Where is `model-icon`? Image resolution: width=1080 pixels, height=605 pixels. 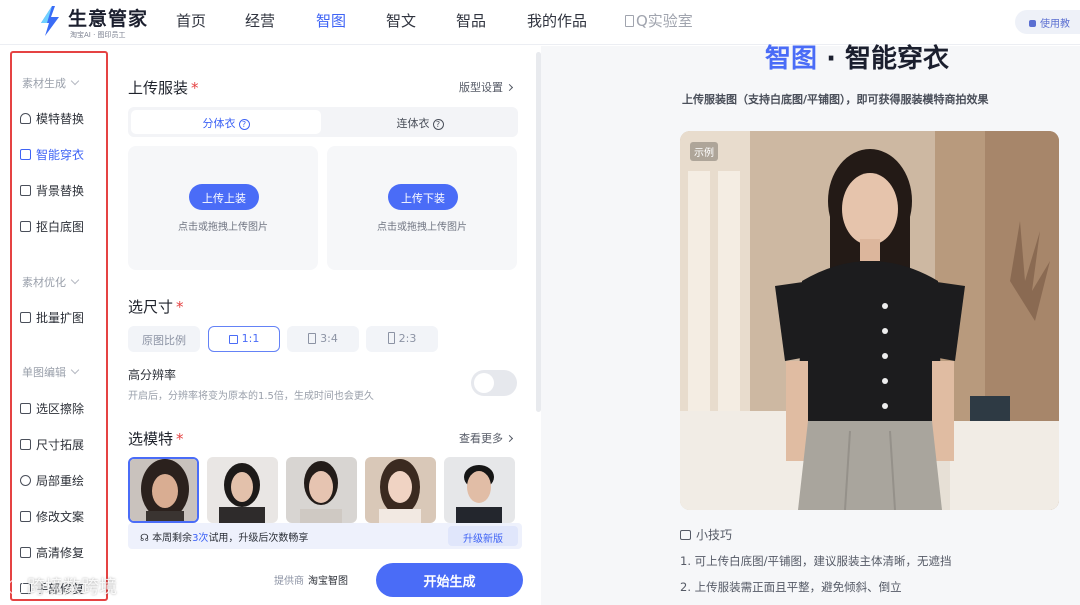
model-icon is located at coordinates (25, 118).